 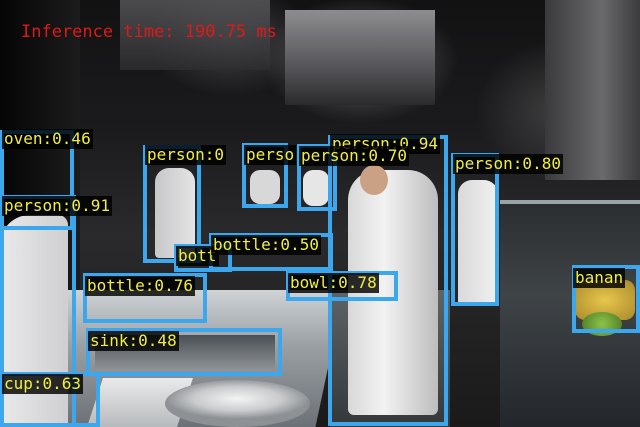 What do you see at coordinates (133, 341) in the screenshot?
I see `detection-label-sink: sink:0.48` at bounding box center [133, 341].